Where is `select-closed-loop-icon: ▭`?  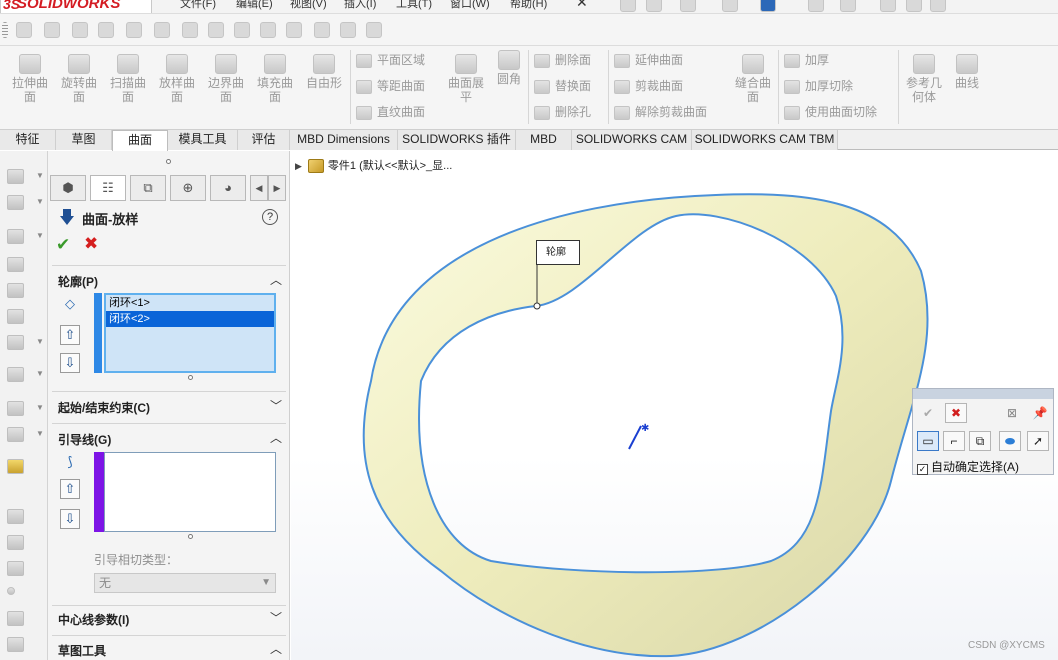 select-closed-loop-icon: ▭ is located at coordinates (928, 441).